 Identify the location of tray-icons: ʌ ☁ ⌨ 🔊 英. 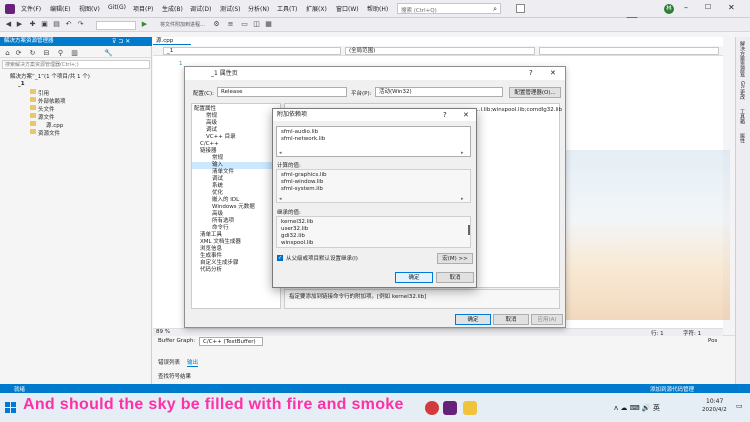
(637, 408).